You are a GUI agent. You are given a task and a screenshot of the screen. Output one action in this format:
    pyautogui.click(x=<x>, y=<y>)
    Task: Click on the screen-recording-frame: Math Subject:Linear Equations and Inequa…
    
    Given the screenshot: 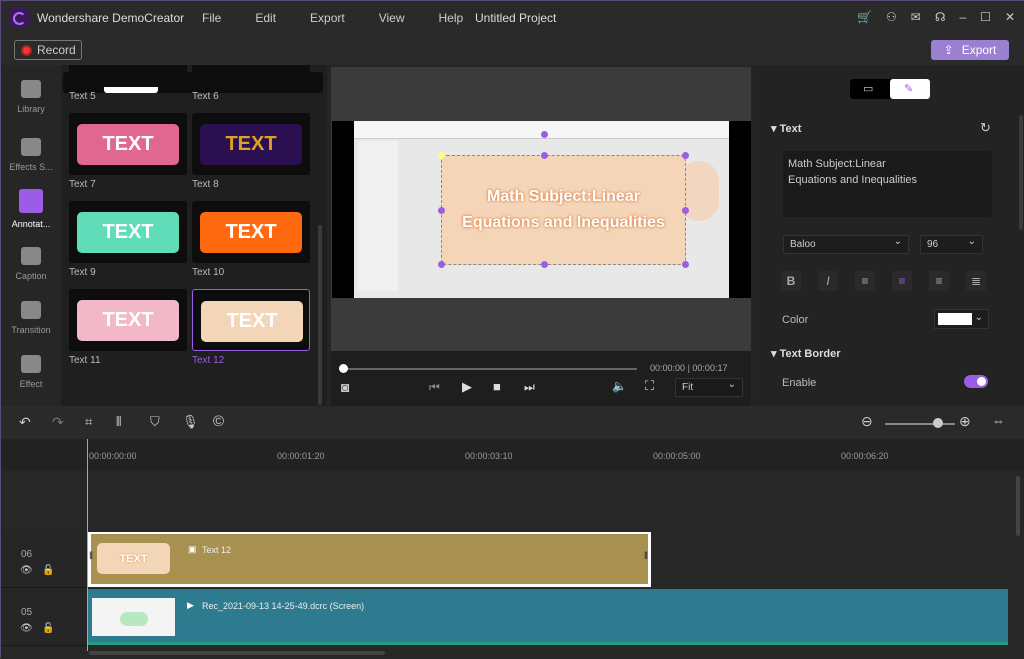 What is the action you would take?
    pyautogui.click(x=541, y=209)
    